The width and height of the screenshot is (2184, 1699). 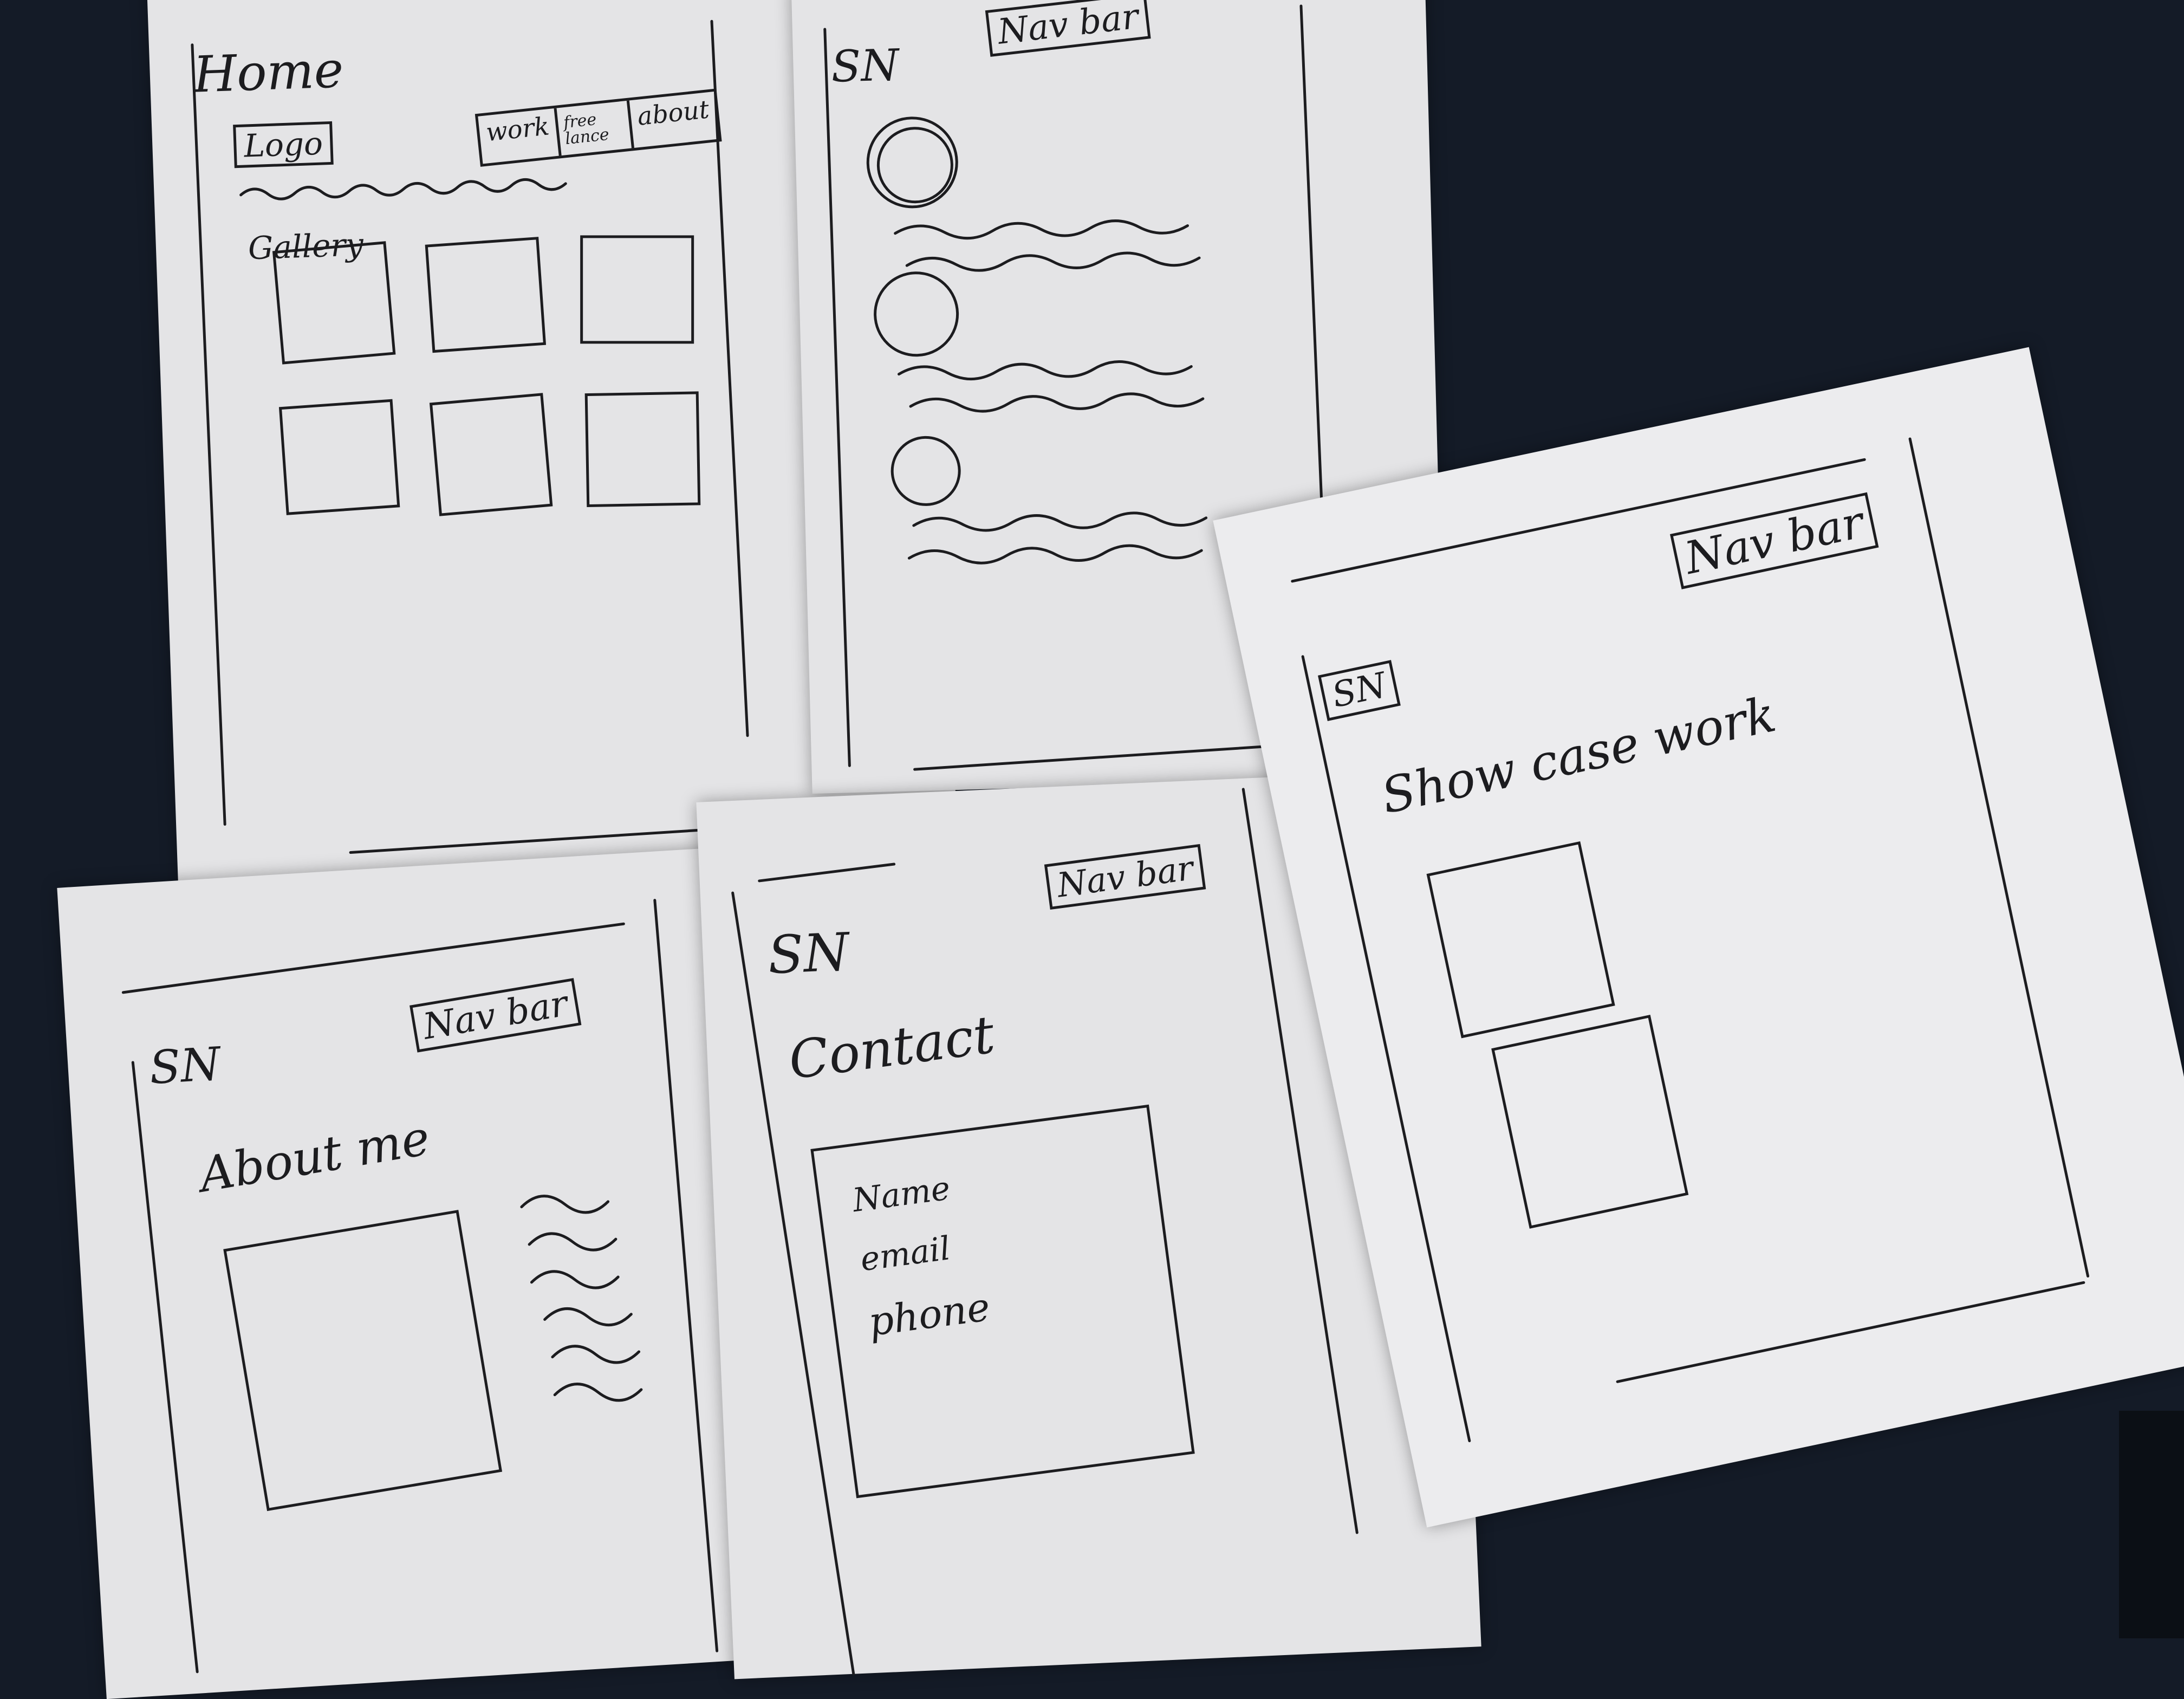 I want to click on about-initials: SN, so click(x=184, y=1066).